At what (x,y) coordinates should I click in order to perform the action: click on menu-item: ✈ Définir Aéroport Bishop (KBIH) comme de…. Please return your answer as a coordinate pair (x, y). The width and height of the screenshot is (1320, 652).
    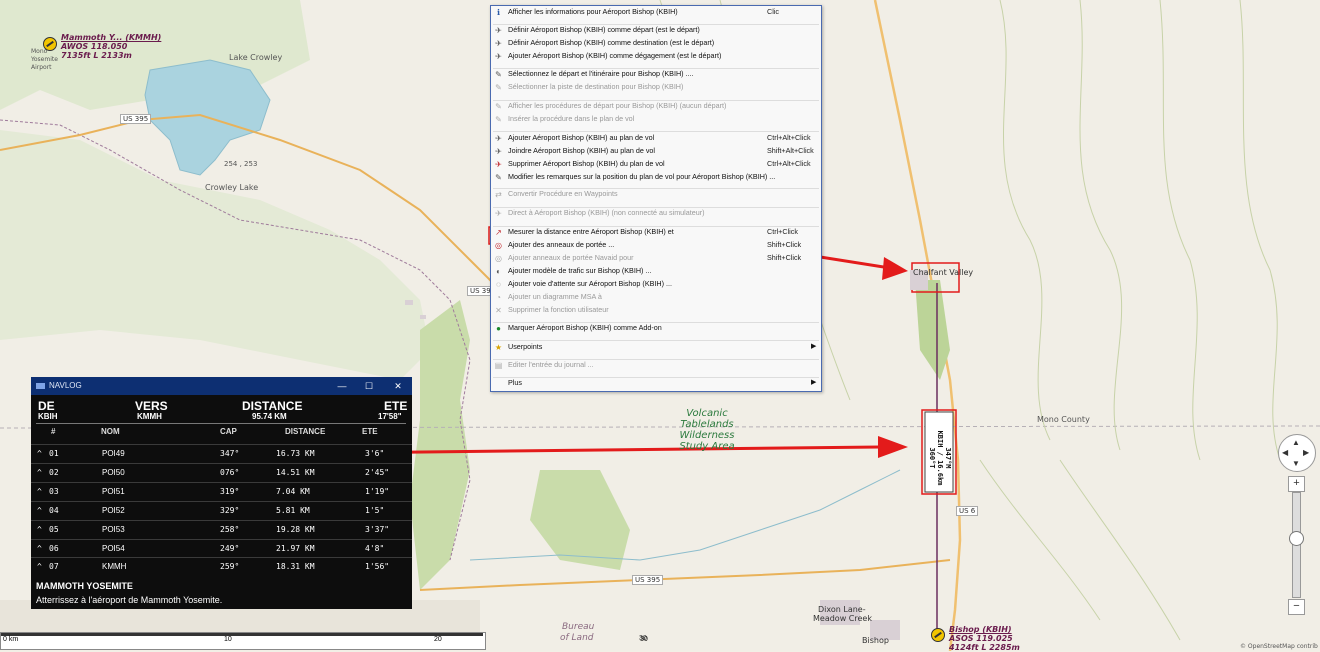
    Looking at the image, I should click on (656, 43).